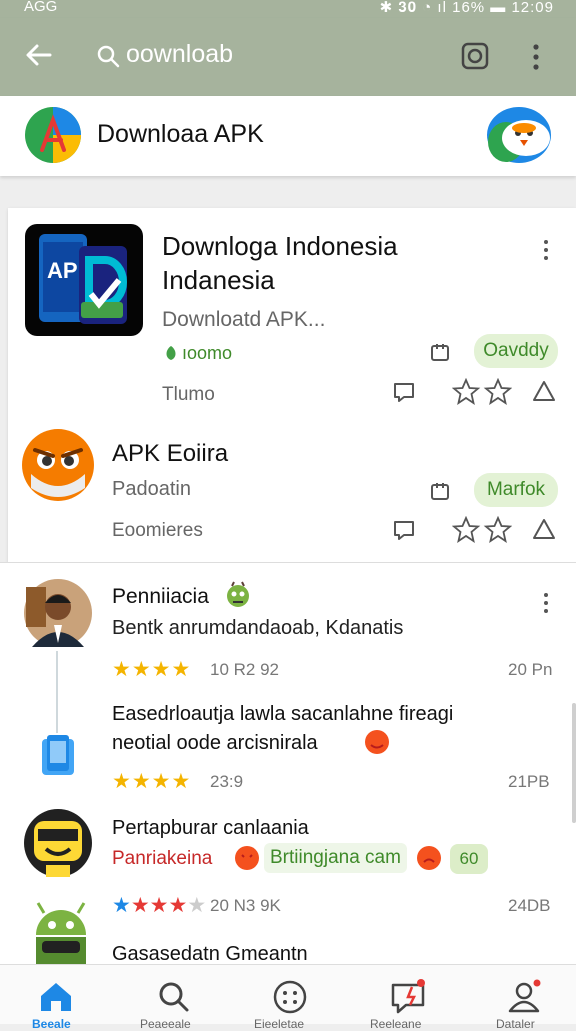  Describe the element at coordinates (62, 270) in the screenshot. I see `svg-text: AP` at that location.